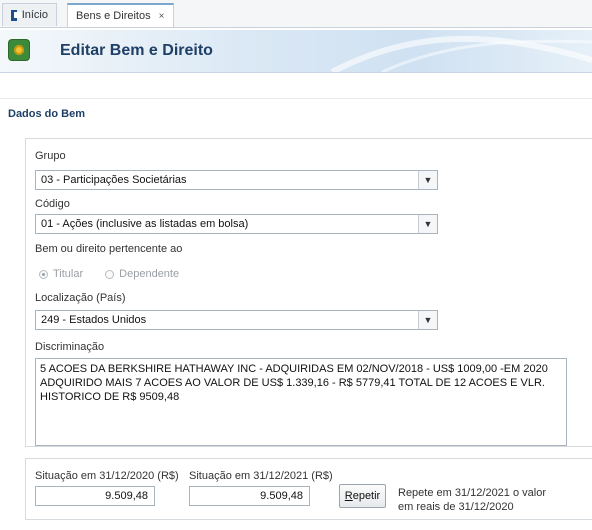 The image size is (592, 530). Describe the element at coordinates (80, 298) in the screenshot. I see `localizacao-label: Localização (País)` at that location.